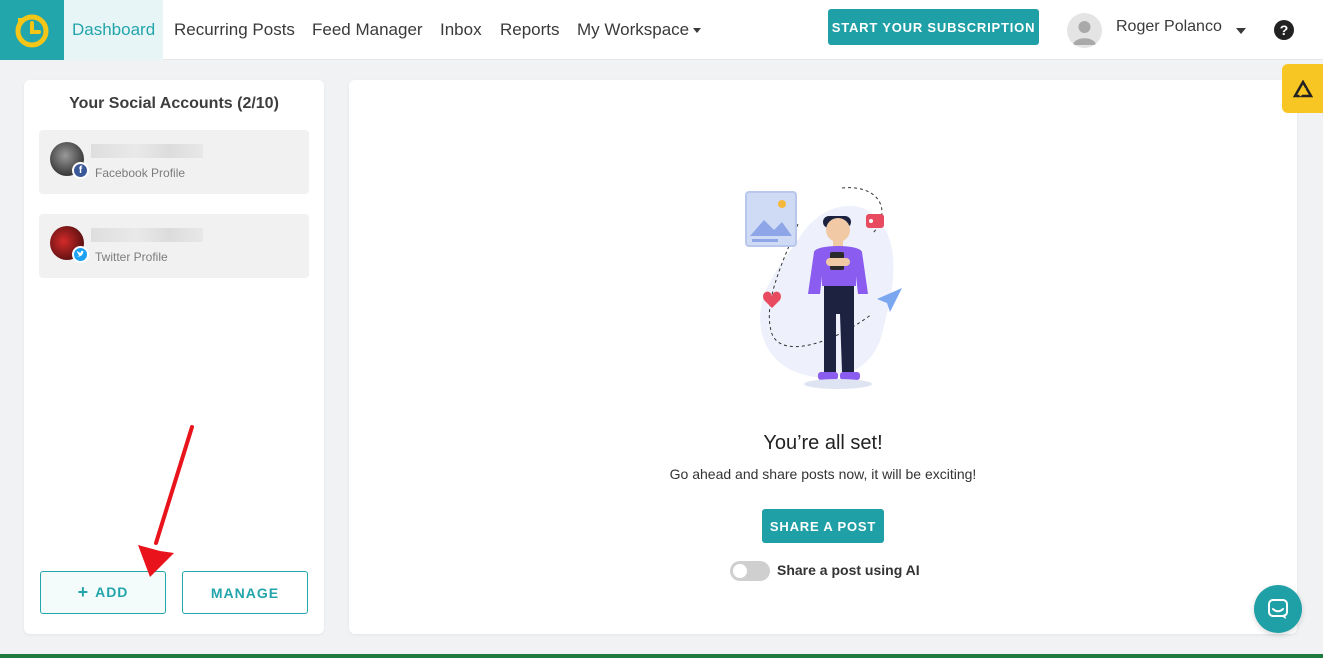  Describe the element at coordinates (112, 592) in the screenshot. I see `add-label: ADD` at that location.